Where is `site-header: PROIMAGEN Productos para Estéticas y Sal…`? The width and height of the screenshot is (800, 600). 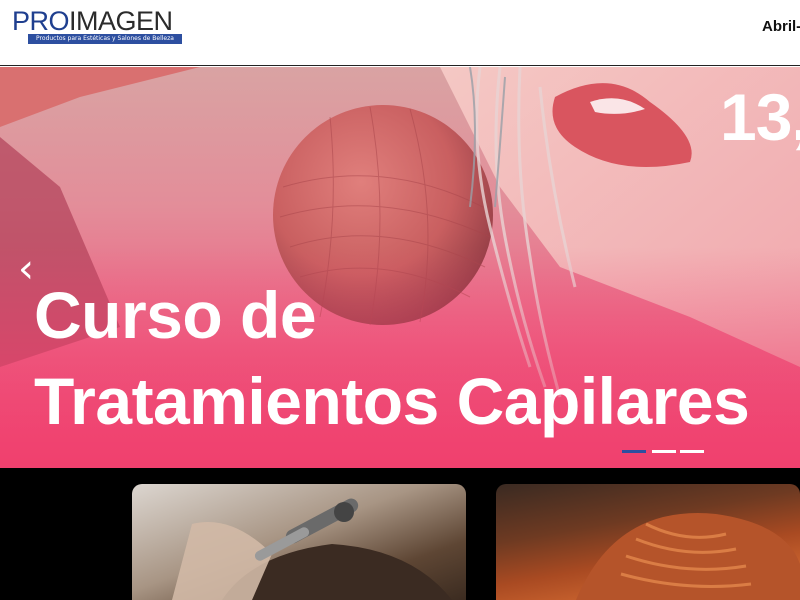 site-header: PROIMAGEN Productos para Estéticas y Sal… is located at coordinates (400, 33).